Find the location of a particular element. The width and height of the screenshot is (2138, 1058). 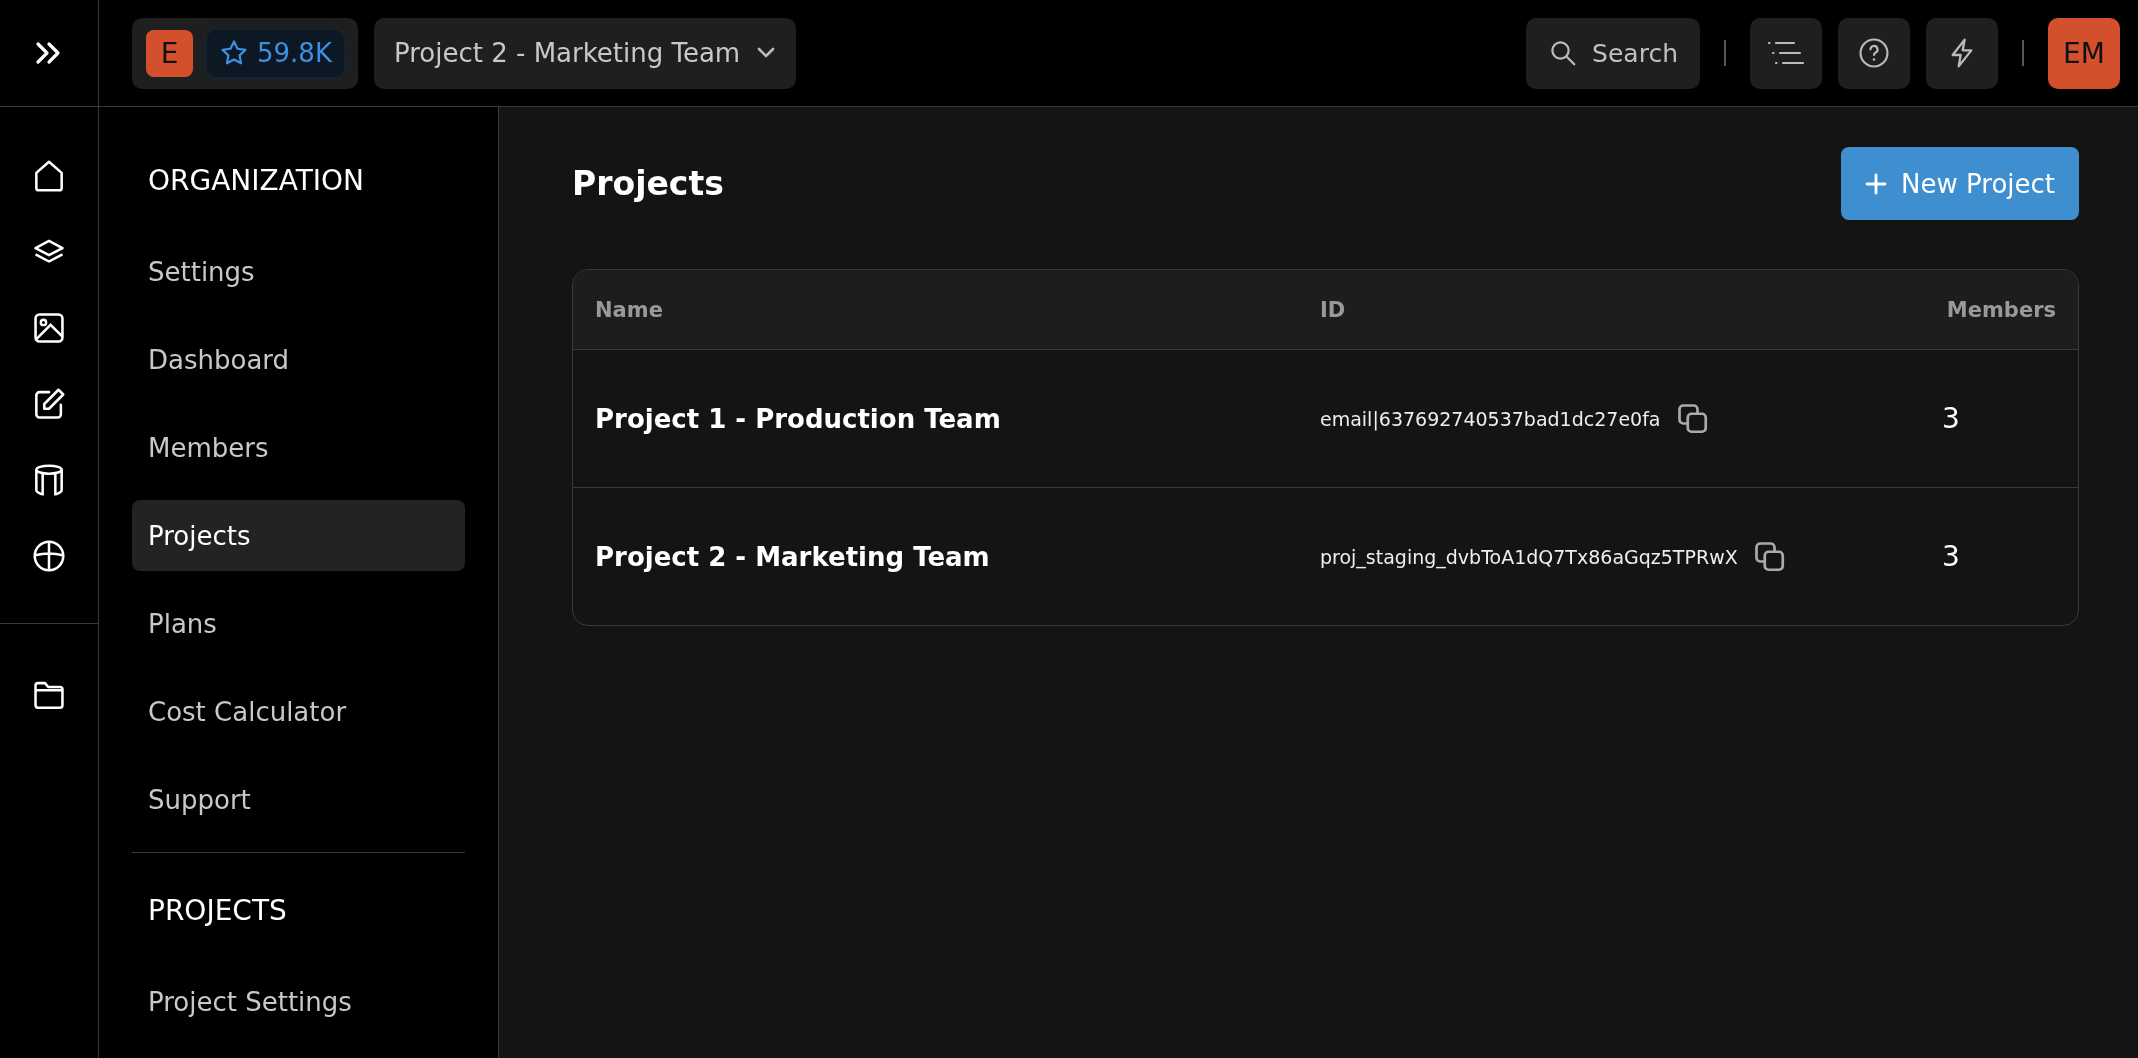

column-header: Name is located at coordinates (629, 309).